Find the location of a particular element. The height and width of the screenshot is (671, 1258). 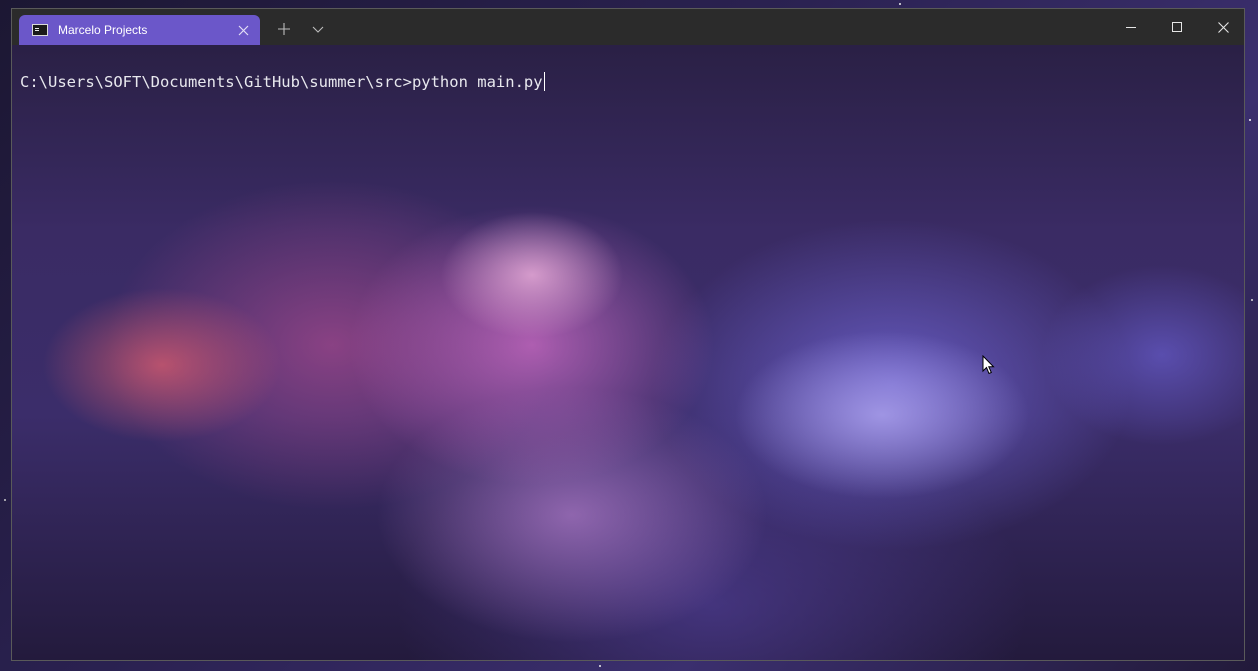

title-bar: Marcelo Projects is located at coordinates (628, 27).